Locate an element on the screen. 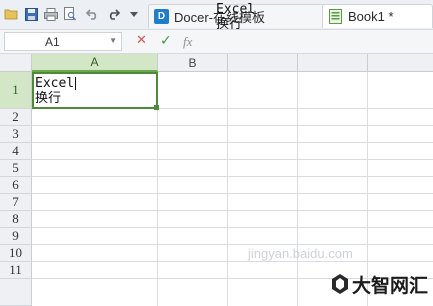 Image resolution: width=433 pixels, height=306 pixels. watermark-site: jingyan.baidu.com is located at coordinates (300, 253).